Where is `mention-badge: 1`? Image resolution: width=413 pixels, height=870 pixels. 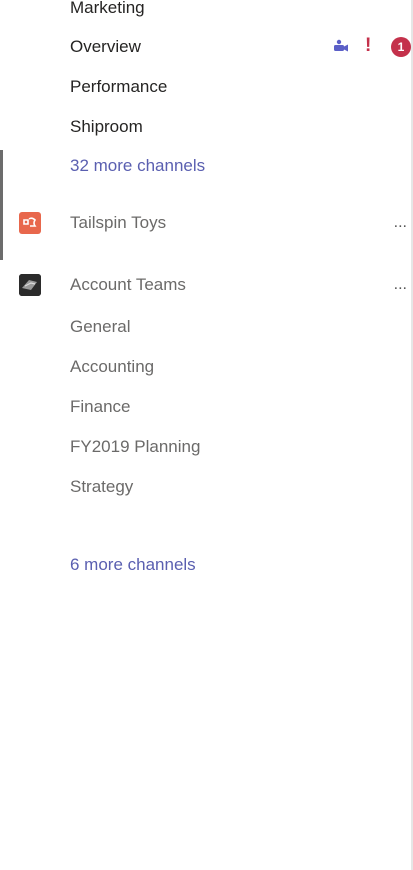 mention-badge: 1 is located at coordinates (401, 47).